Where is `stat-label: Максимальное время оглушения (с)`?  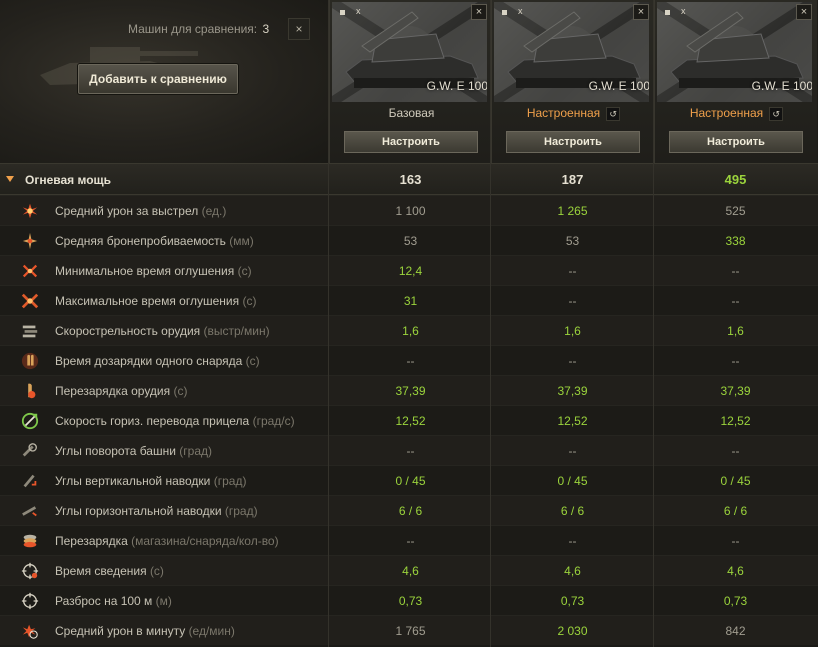 stat-label: Максимальное время оглушения (с) is located at coordinates (155, 301).